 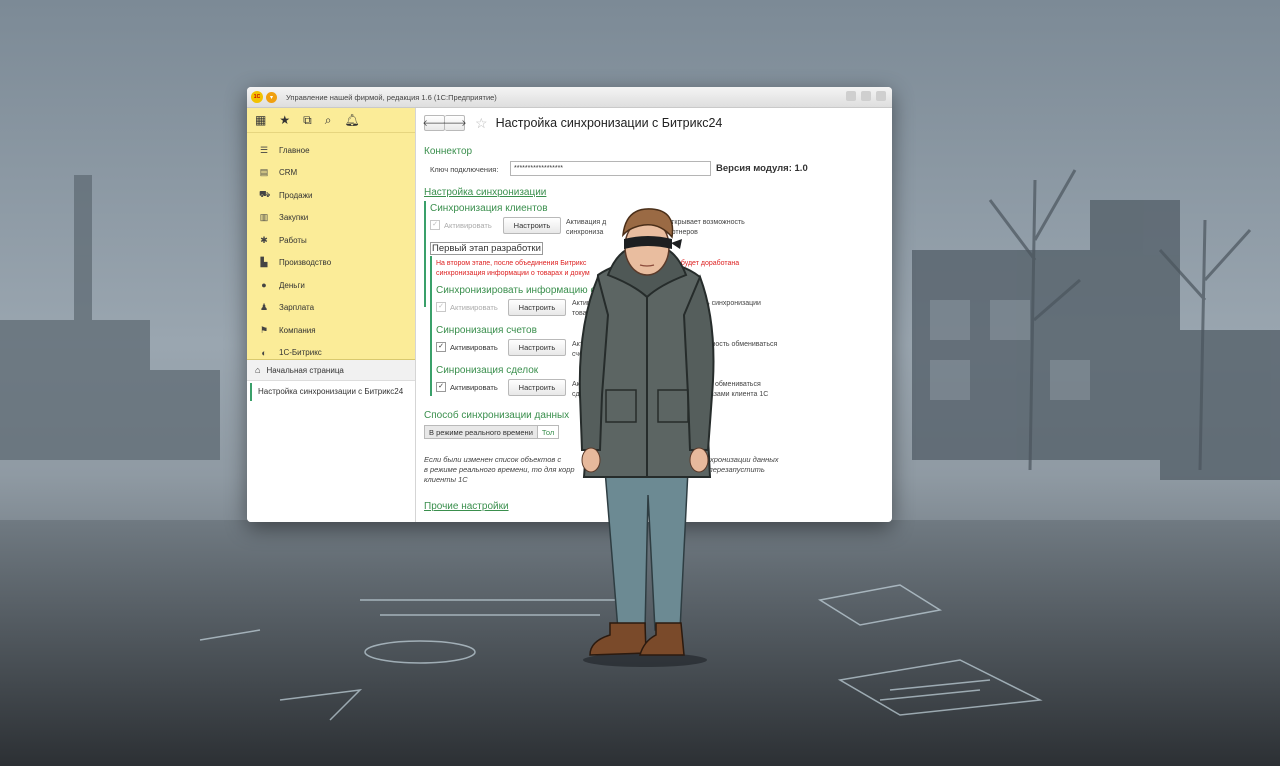 I want to click on people-icon: ♟, so click(x=264, y=307).